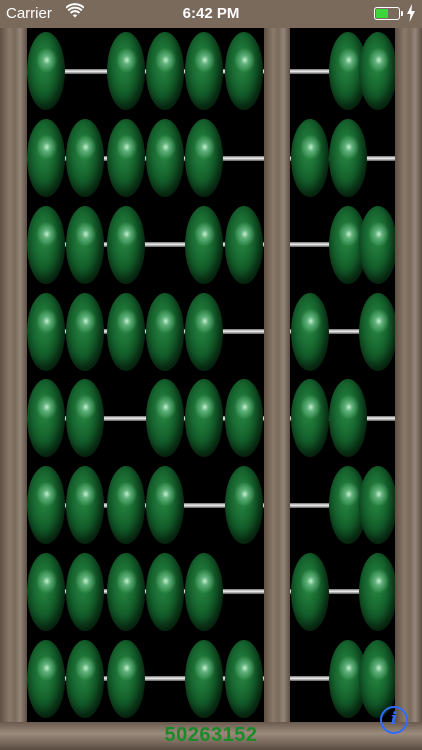 The image size is (422, 750). I want to click on status-bar: Carrier 6:42 PM, so click(211, 14).